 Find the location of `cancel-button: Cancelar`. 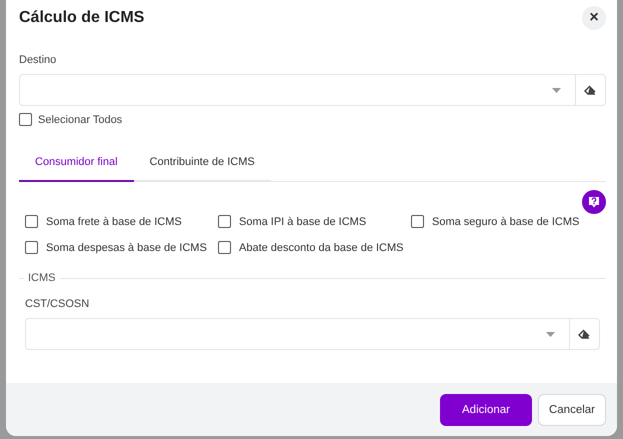

cancel-button: Cancelar is located at coordinates (572, 410).